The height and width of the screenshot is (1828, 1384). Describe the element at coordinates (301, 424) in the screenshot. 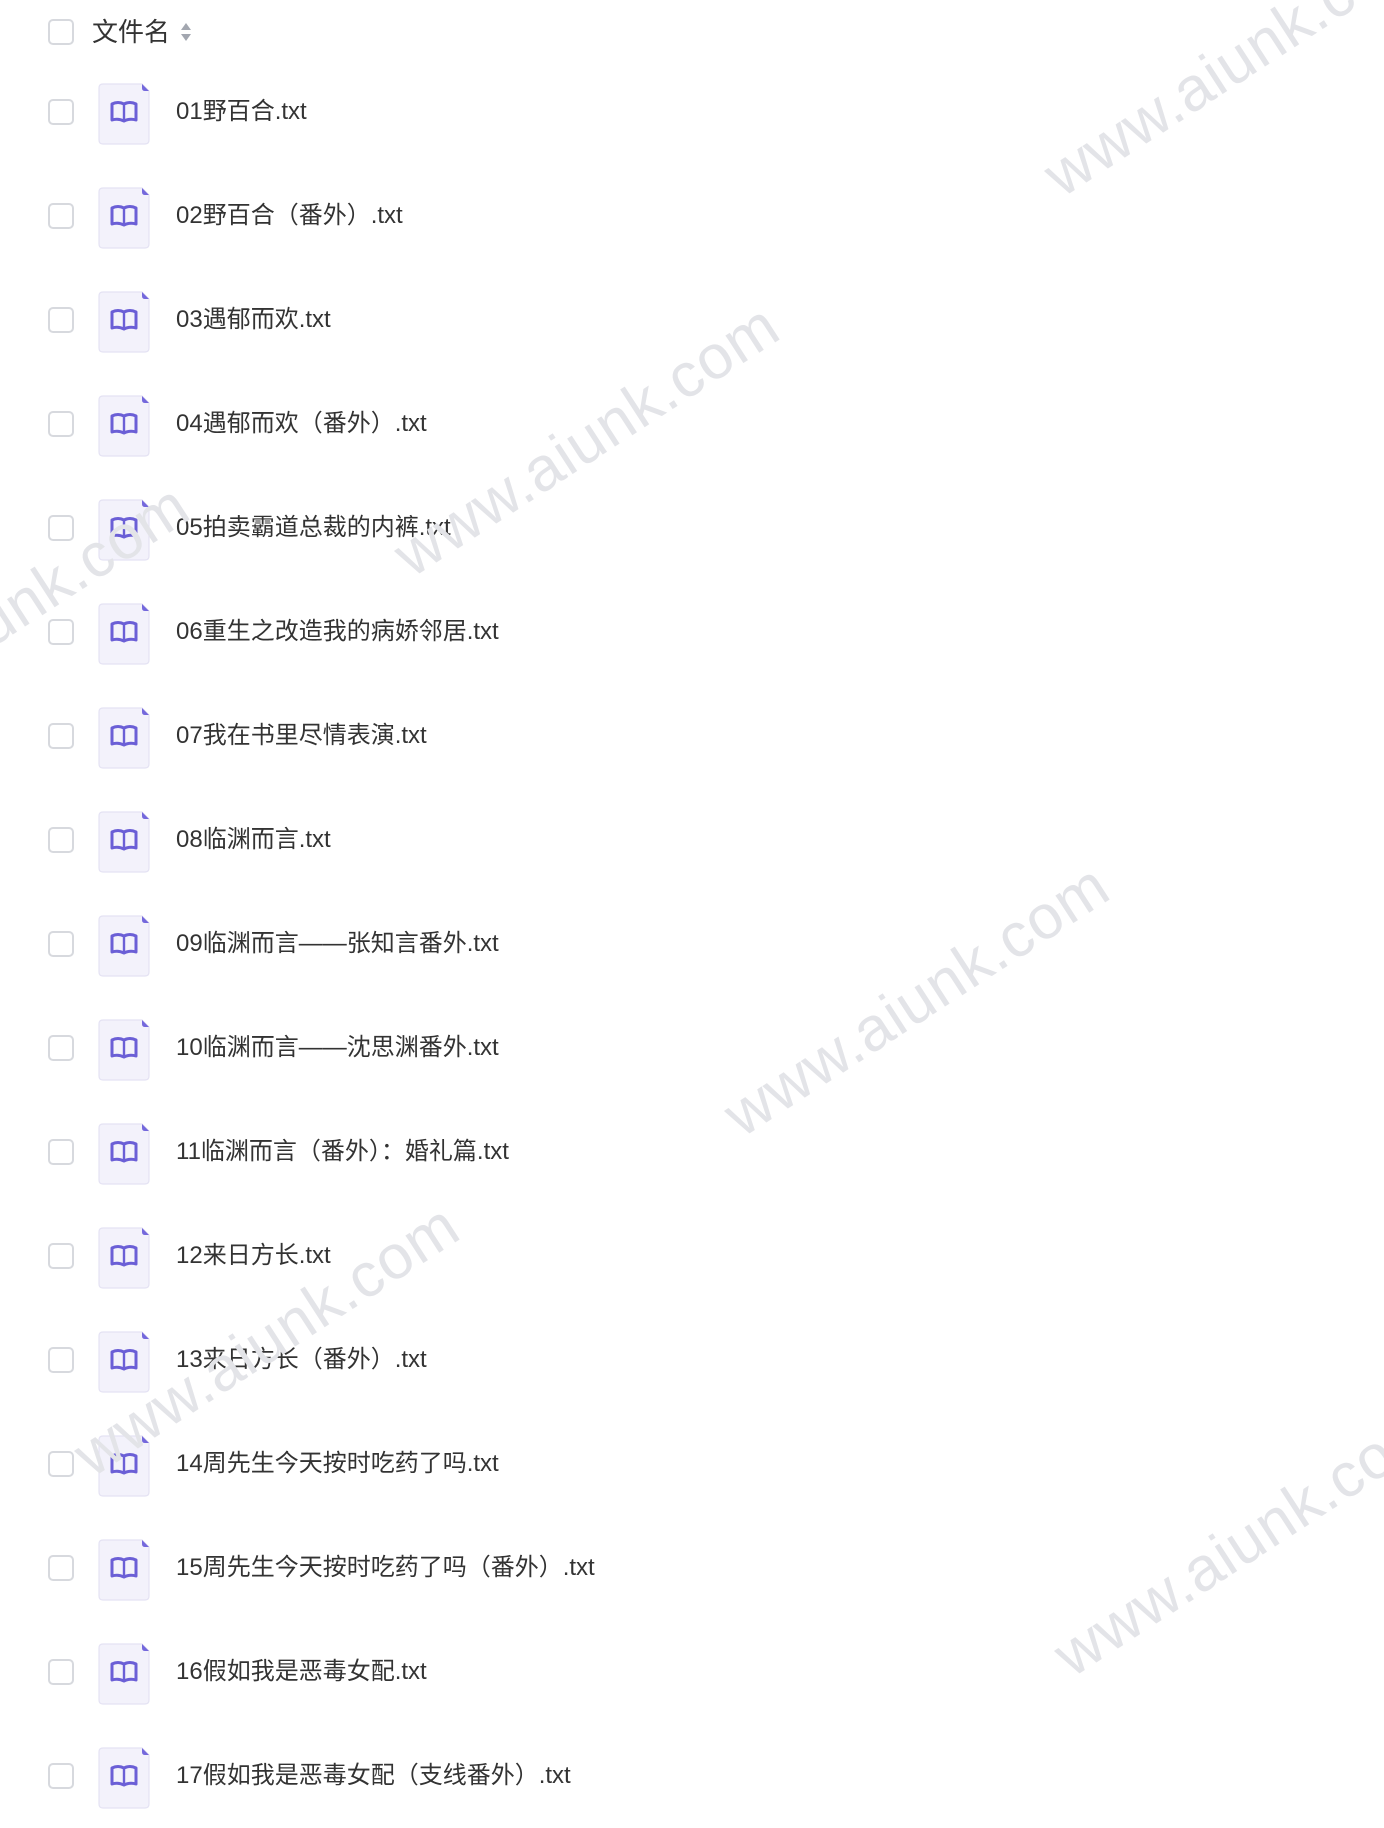

I see `file-name: 04遇郁而欢（番外）.txt` at that location.